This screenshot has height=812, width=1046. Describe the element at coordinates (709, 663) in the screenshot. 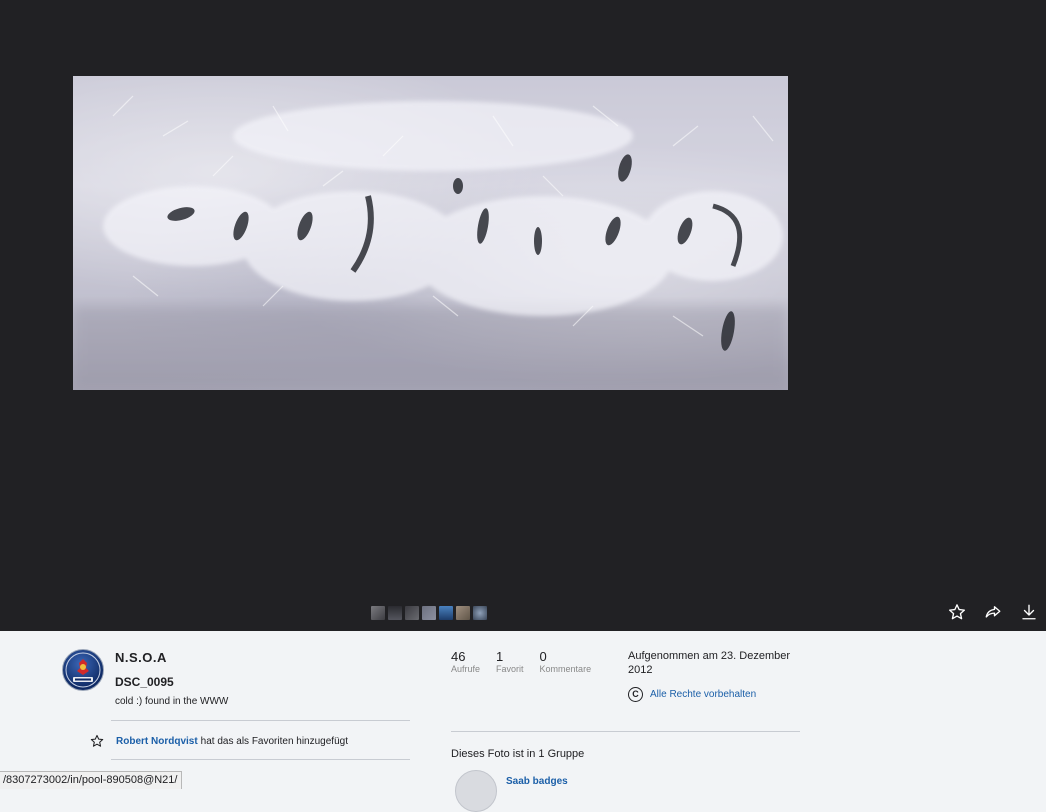

I see `date-taken: Aufgenommen am 23. Dezember 2012` at that location.